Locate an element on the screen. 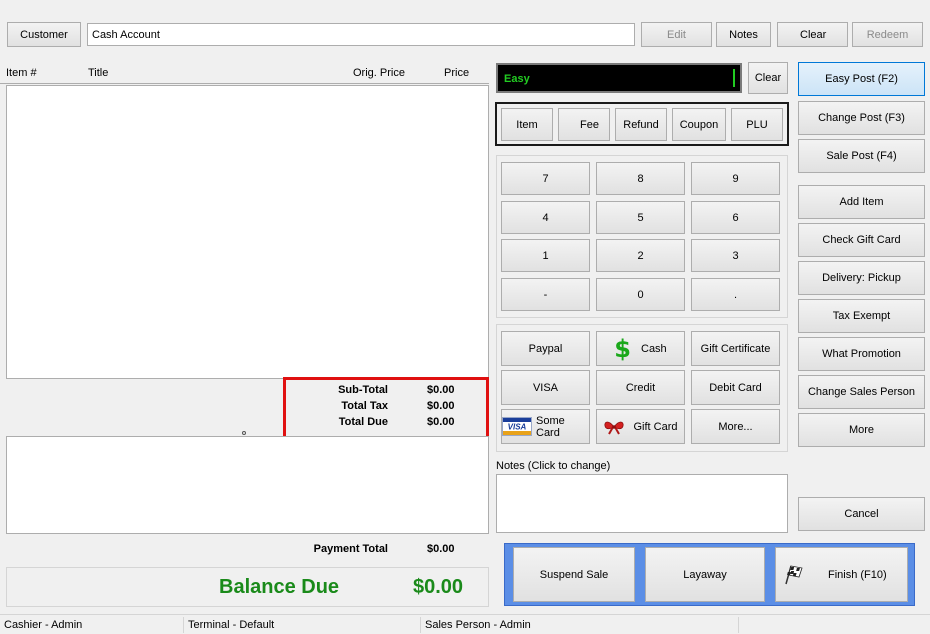 The width and height of the screenshot is (930, 634). mode-refund-button: Refund is located at coordinates (641, 124).